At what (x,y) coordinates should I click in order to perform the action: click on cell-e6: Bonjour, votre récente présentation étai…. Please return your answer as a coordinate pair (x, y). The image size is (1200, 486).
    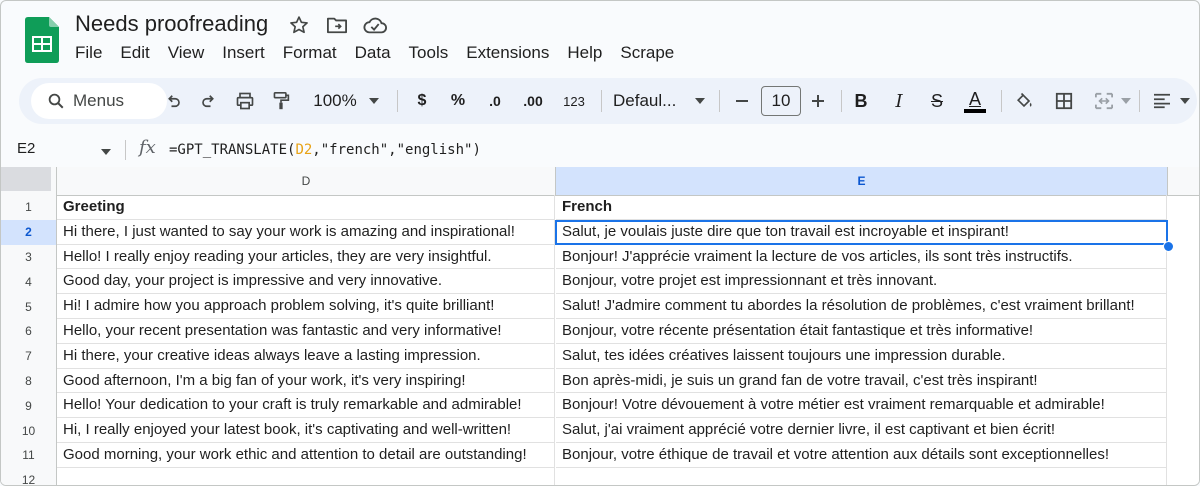
    Looking at the image, I should click on (861, 331).